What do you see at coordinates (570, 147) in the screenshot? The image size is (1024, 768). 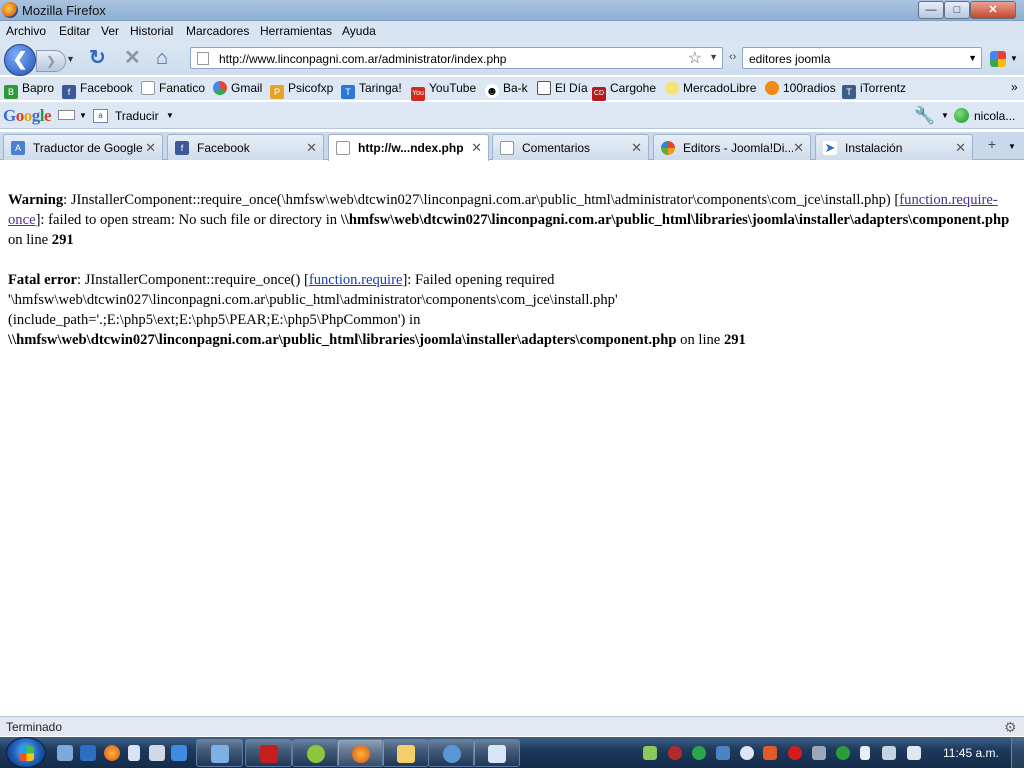 I see `tab-comentarios: Comentarios ✕` at bounding box center [570, 147].